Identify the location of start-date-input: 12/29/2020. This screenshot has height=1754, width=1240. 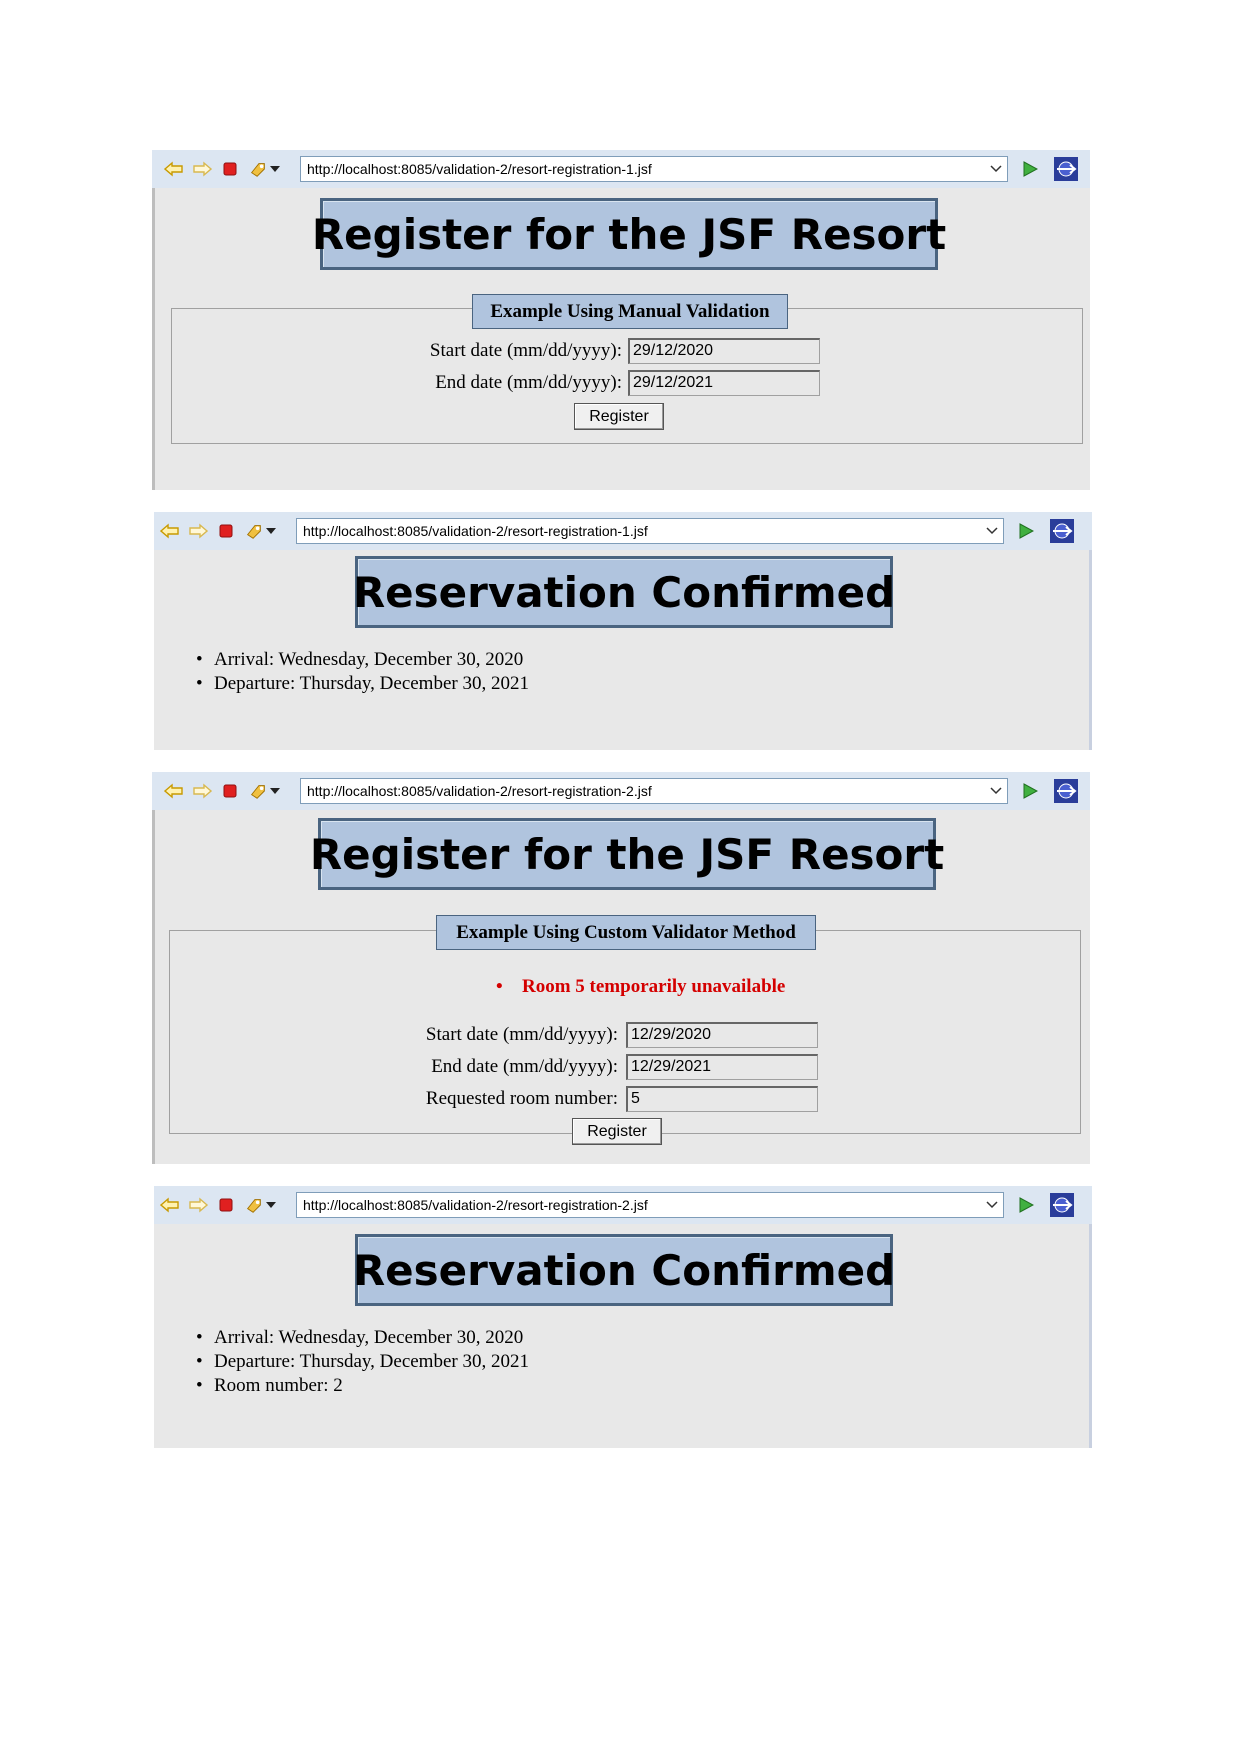
(722, 1035).